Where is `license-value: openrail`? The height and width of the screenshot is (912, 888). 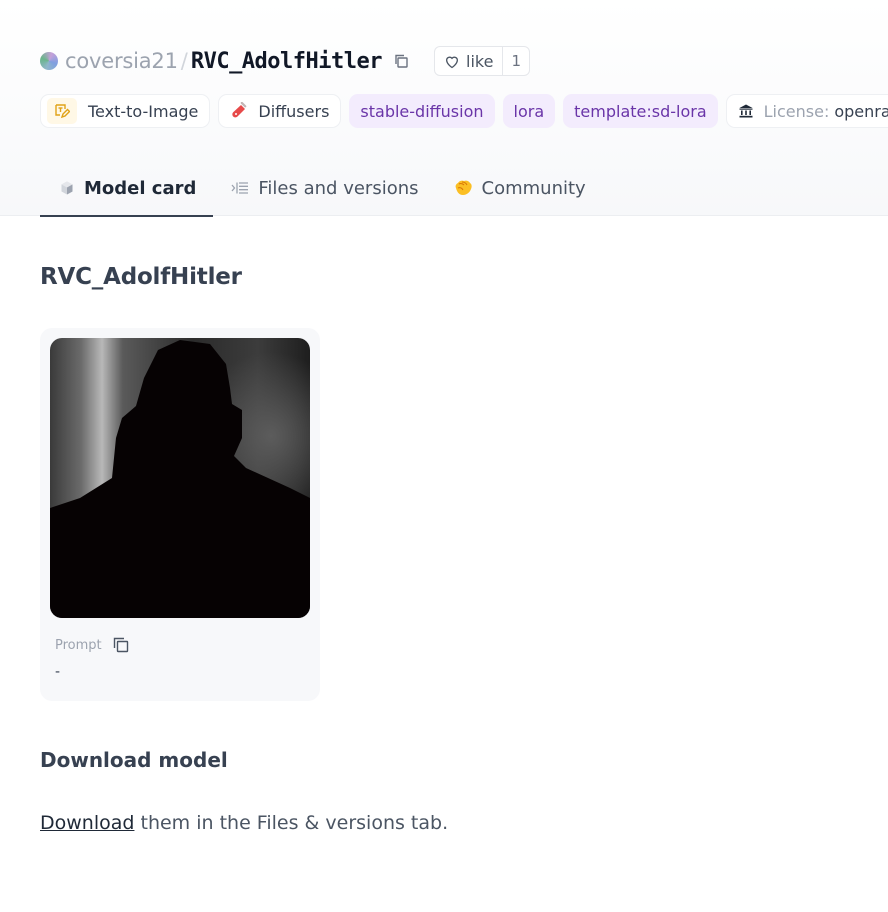 license-value: openrail is located at coordinates (861, 111).